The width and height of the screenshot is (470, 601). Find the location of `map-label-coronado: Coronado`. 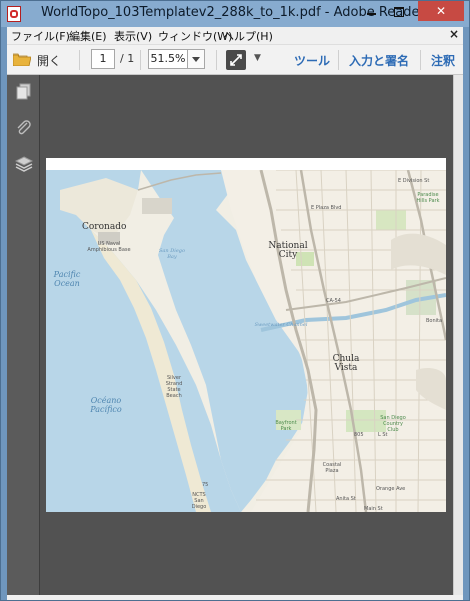

map-label-coronado: Coronado is located at coordinates (104, 227).